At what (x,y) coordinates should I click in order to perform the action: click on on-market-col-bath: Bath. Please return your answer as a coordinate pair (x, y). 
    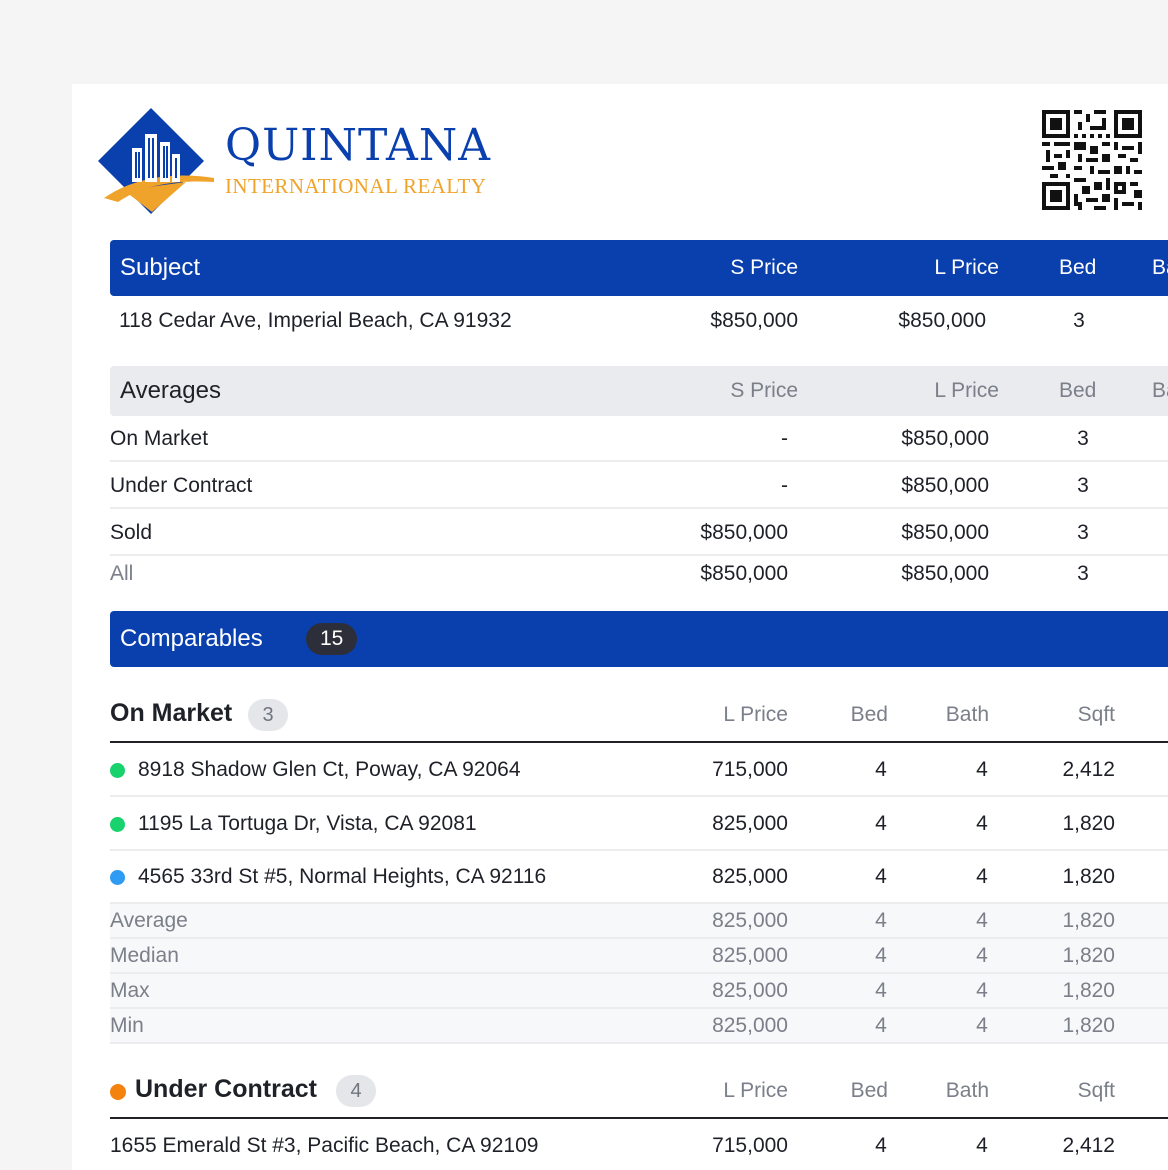
    Looking at the image, I should click on (948, 715).